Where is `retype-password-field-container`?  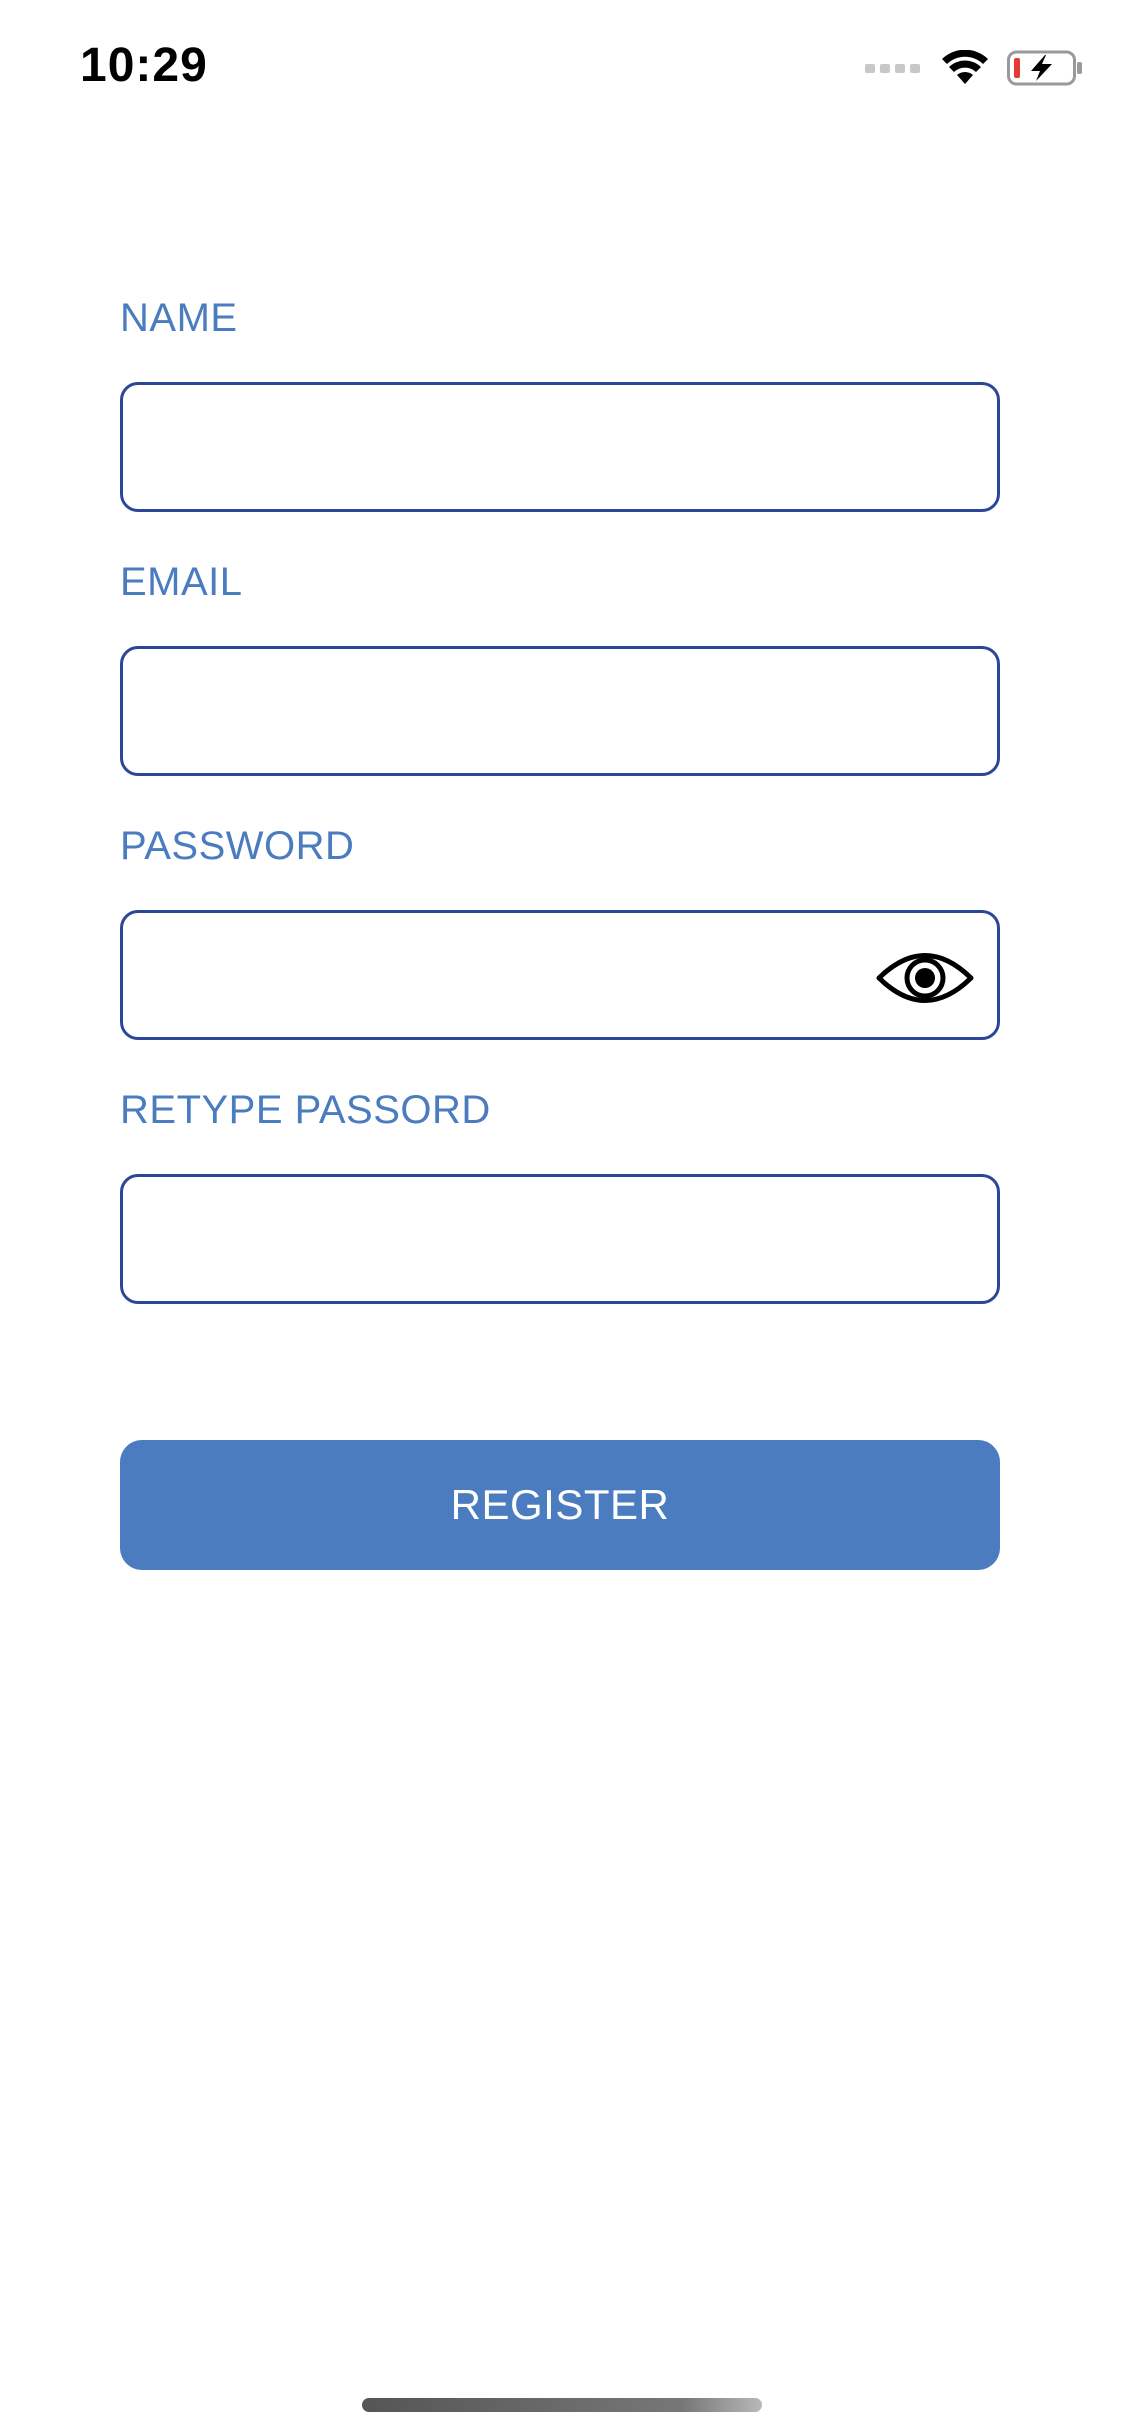
retype-password-field-container is located at coordinates (560, 1239).